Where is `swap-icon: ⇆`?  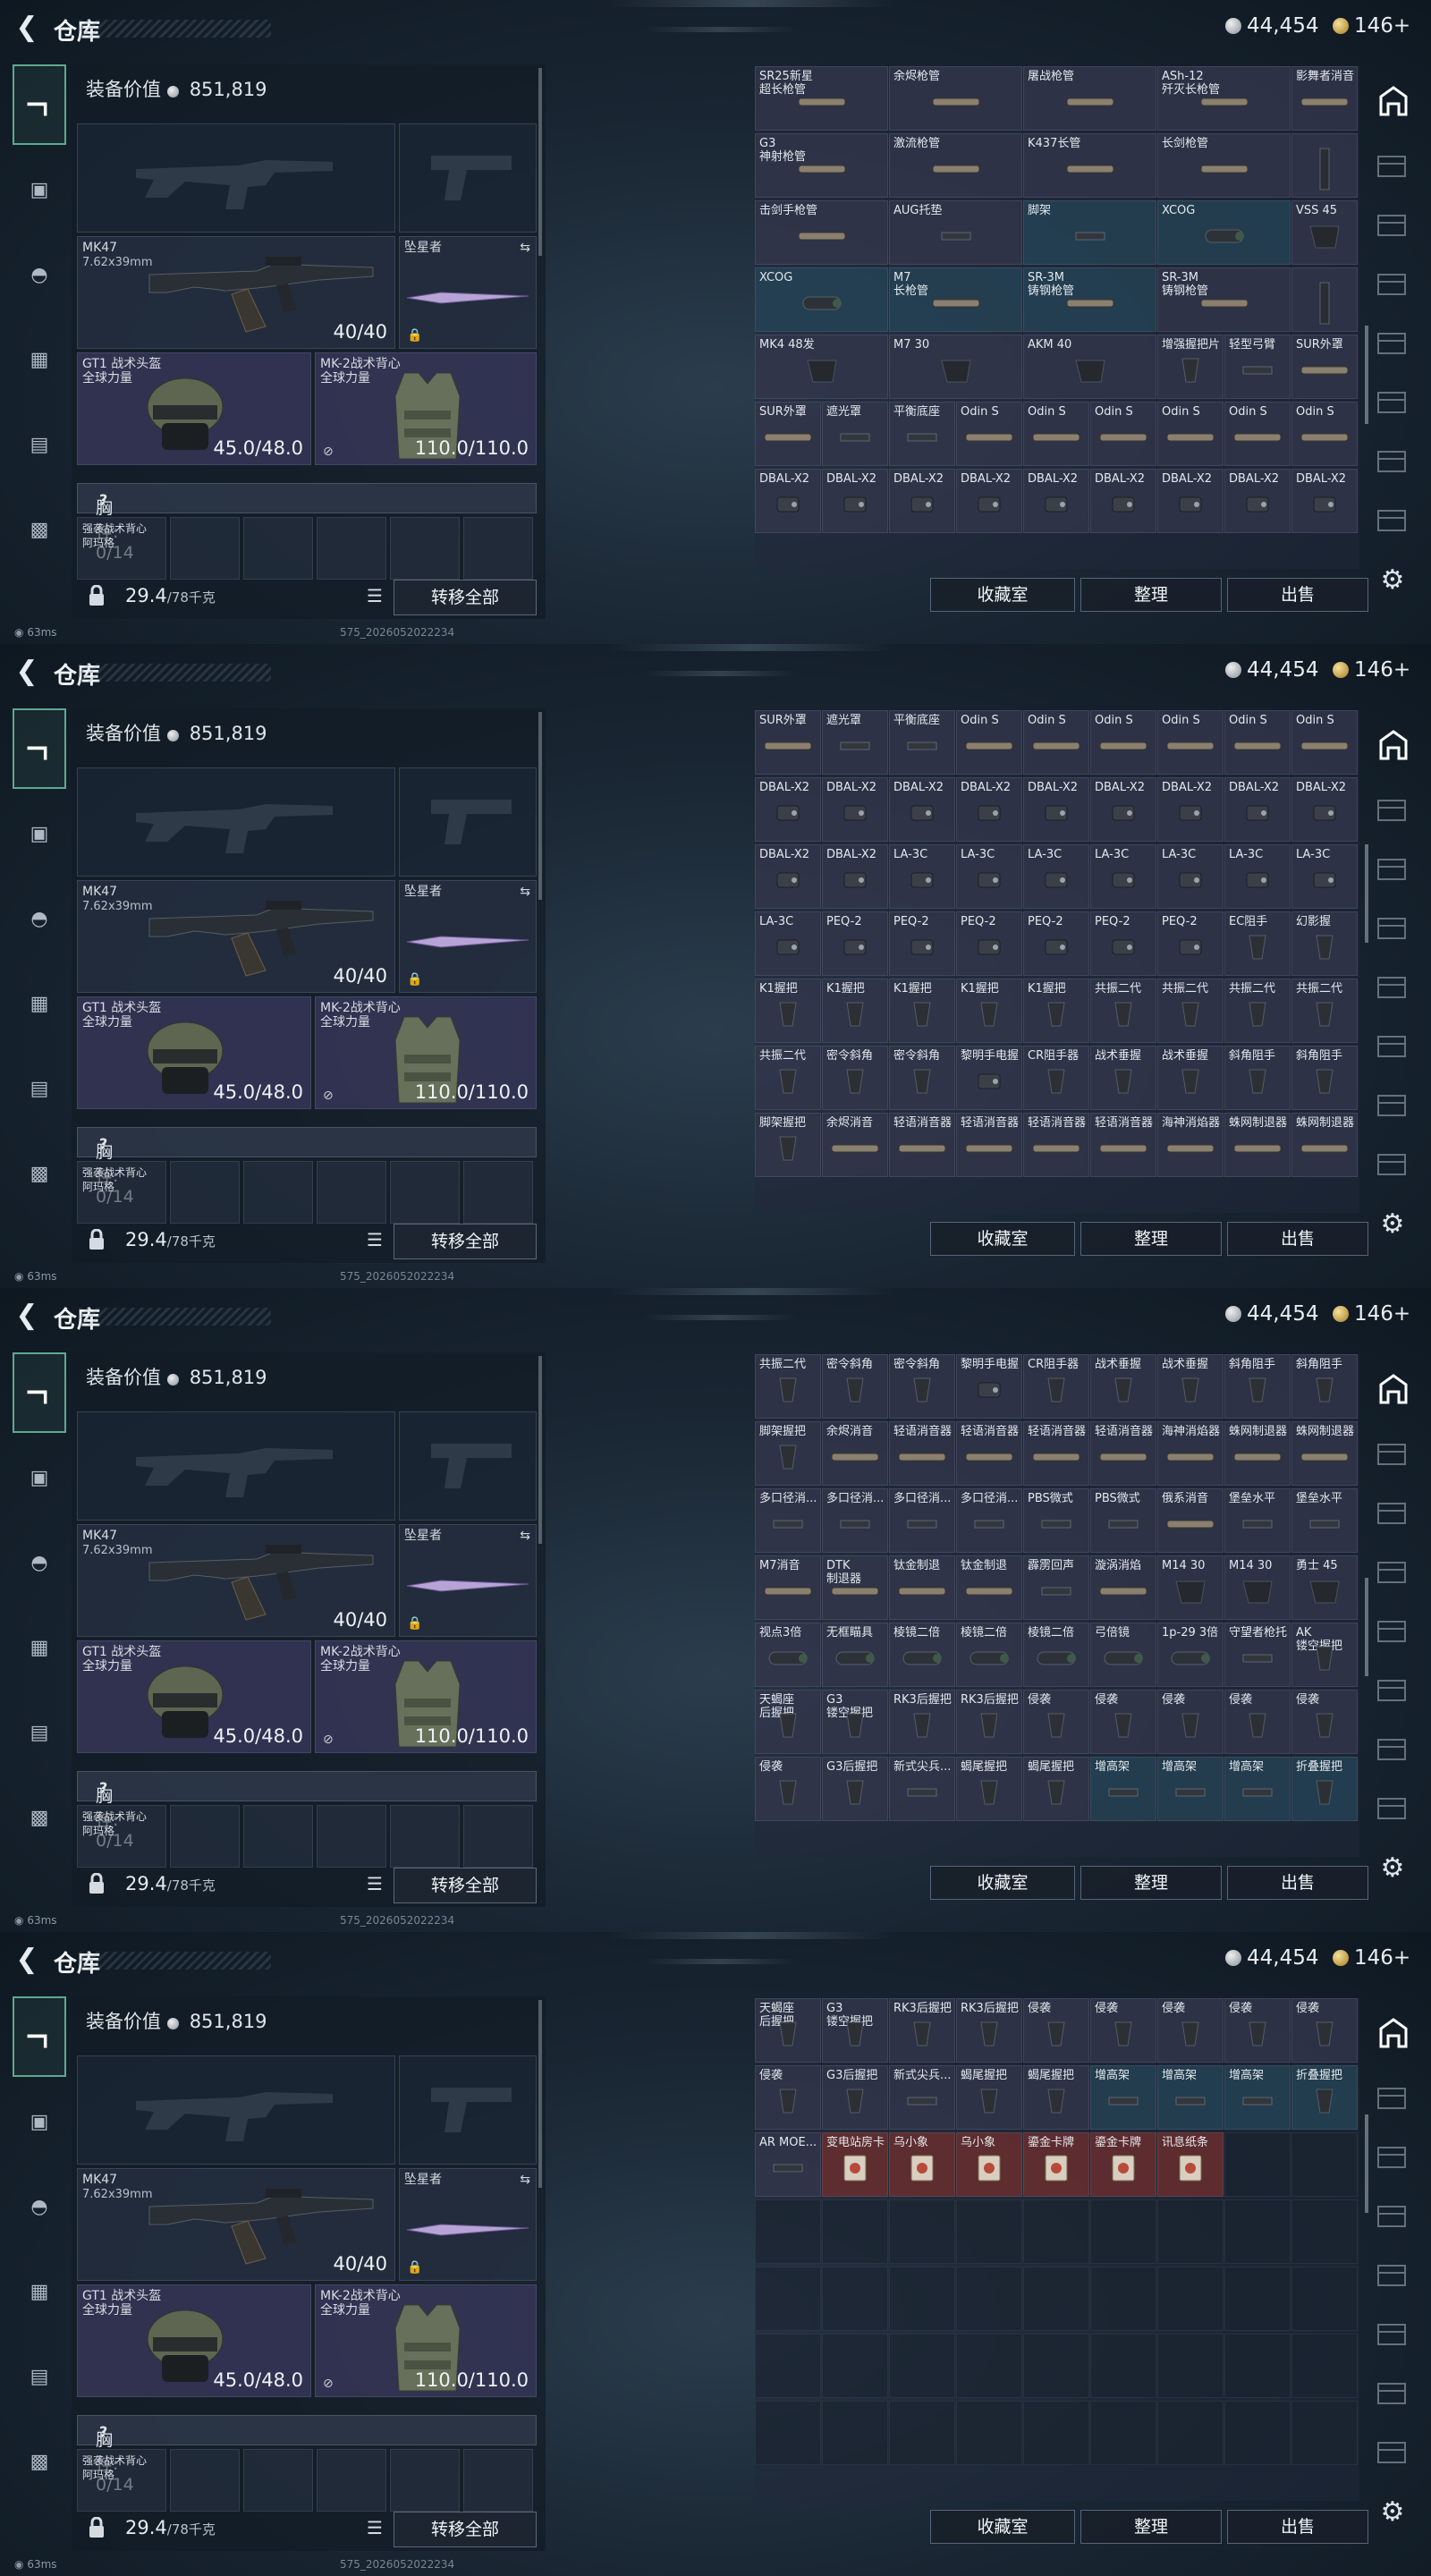 swap-icon: ⇆ is located at coordinates (525, 2180).